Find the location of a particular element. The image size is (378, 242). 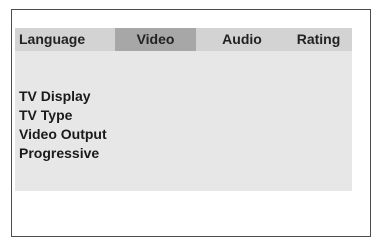

menu-item-progressive: Progressive is located at coordinates (63, 153).